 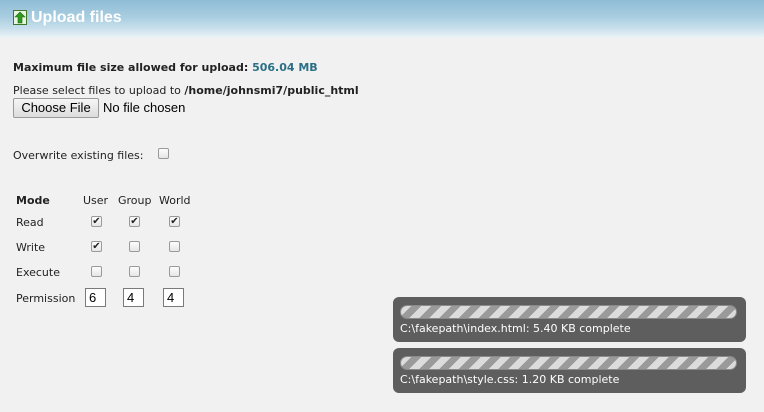 What do you see at coordinates (271, 90) in the screenshot?
I see `upload-path: /home/johnsmi7/public_html` at bounding box center [271, 90].